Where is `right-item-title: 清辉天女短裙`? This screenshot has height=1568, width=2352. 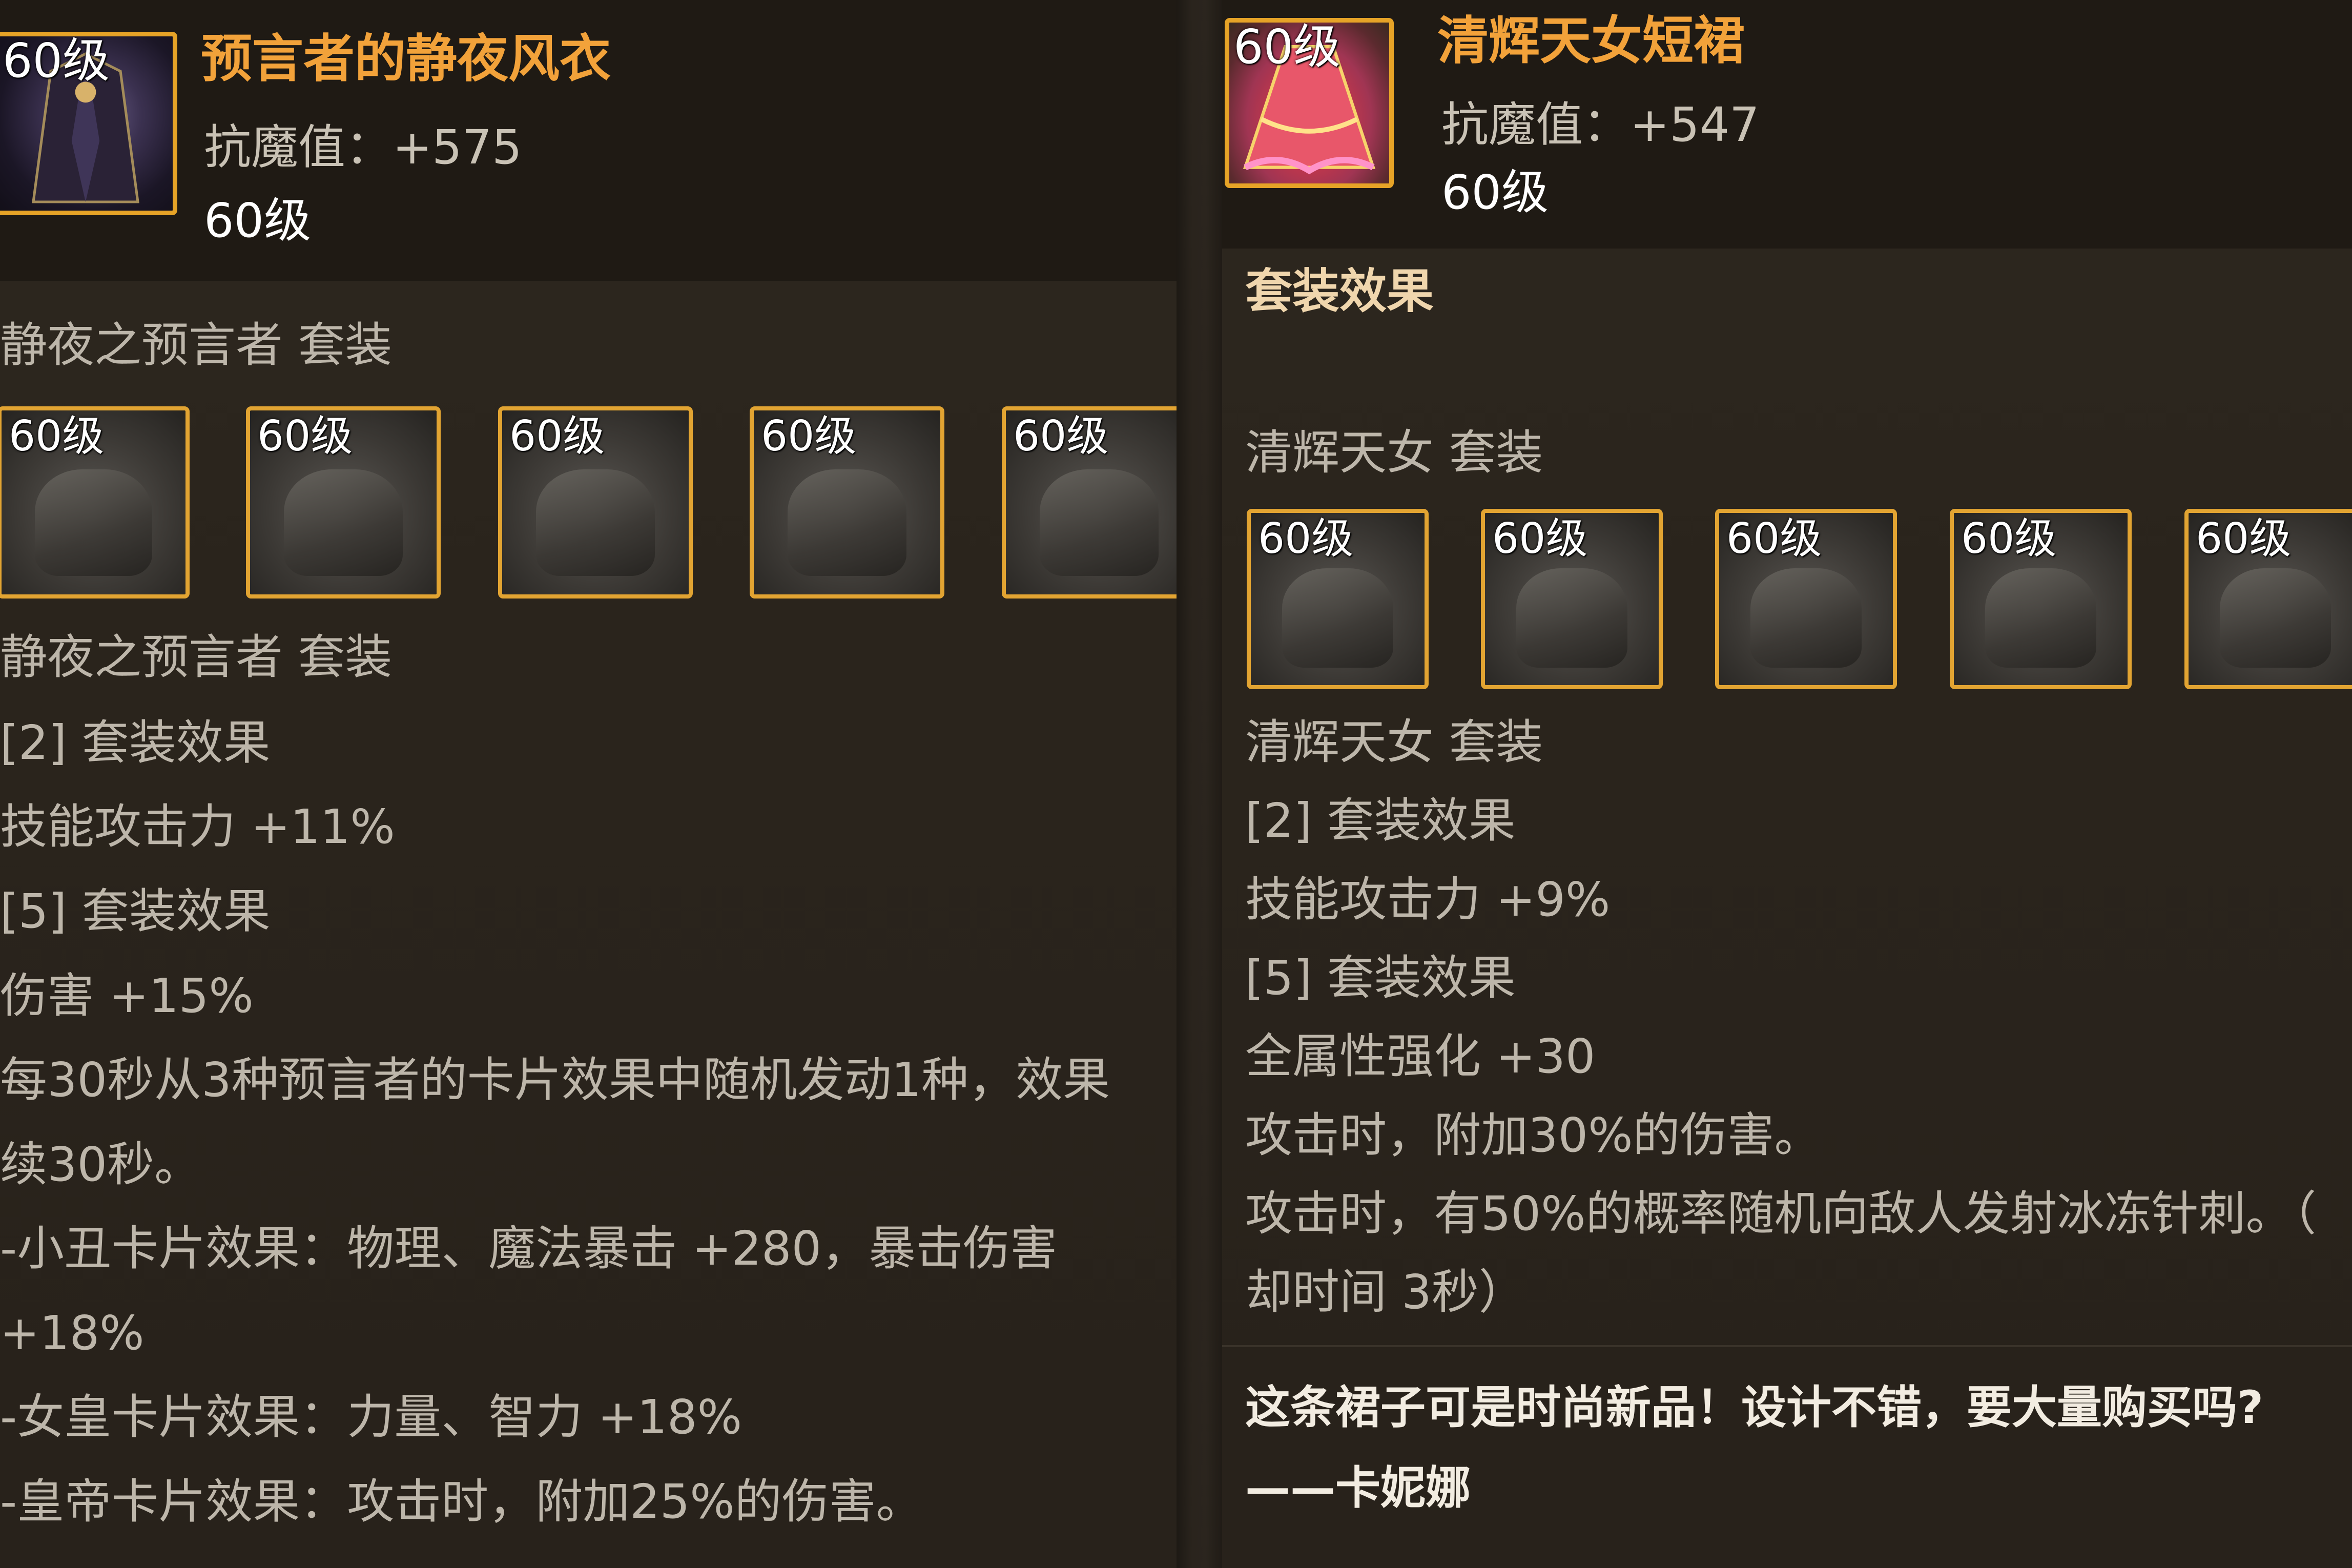
right-item-title: 清辉天女短裙 is located at coordinates (1591, 41).